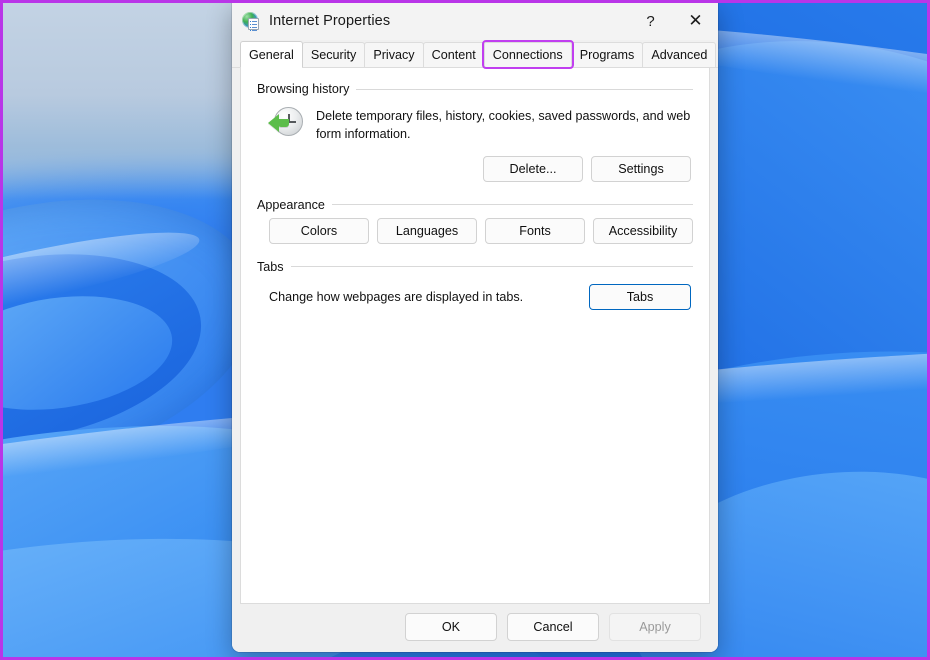 The width and height of the screenshot is (930, 660). I want to click on tab-content: Content, so click(453, 54).